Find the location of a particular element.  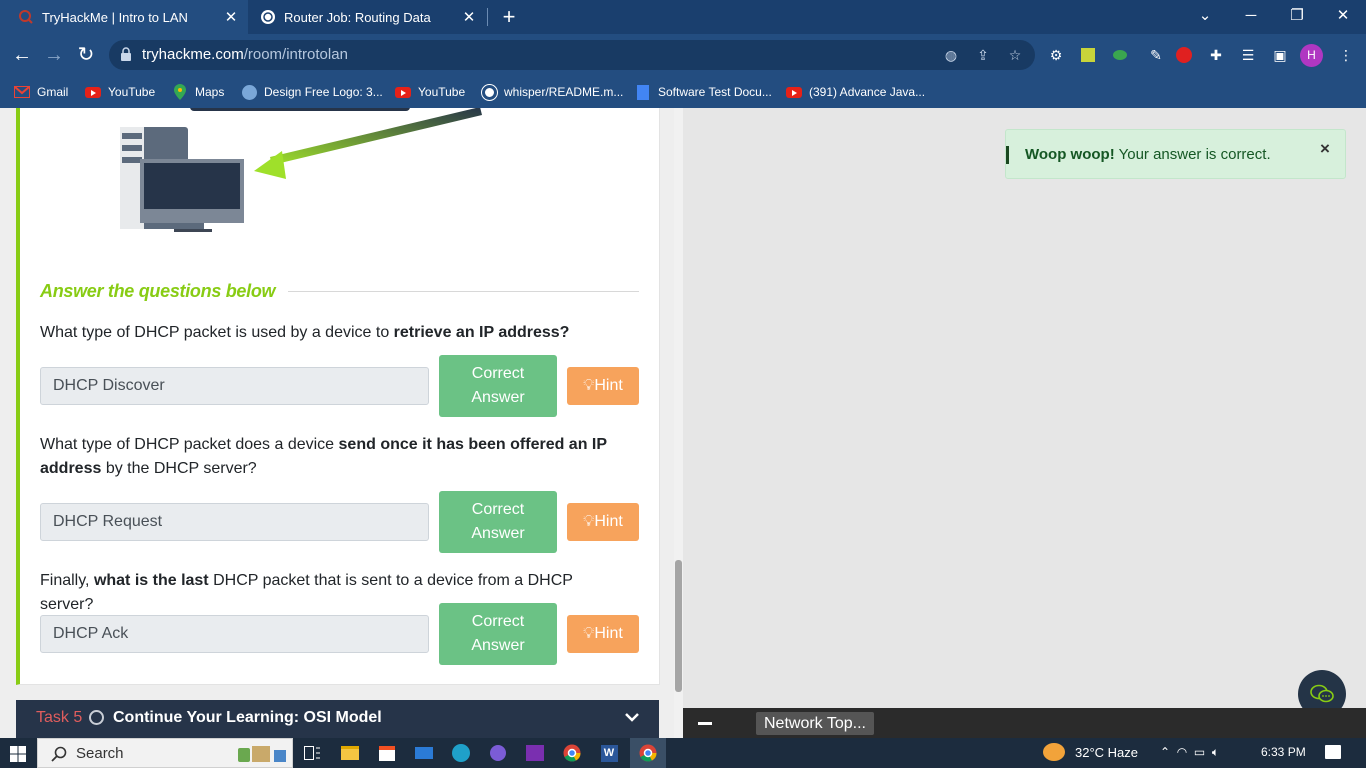

correct-label: Correct is located at coordinates (498, 621).